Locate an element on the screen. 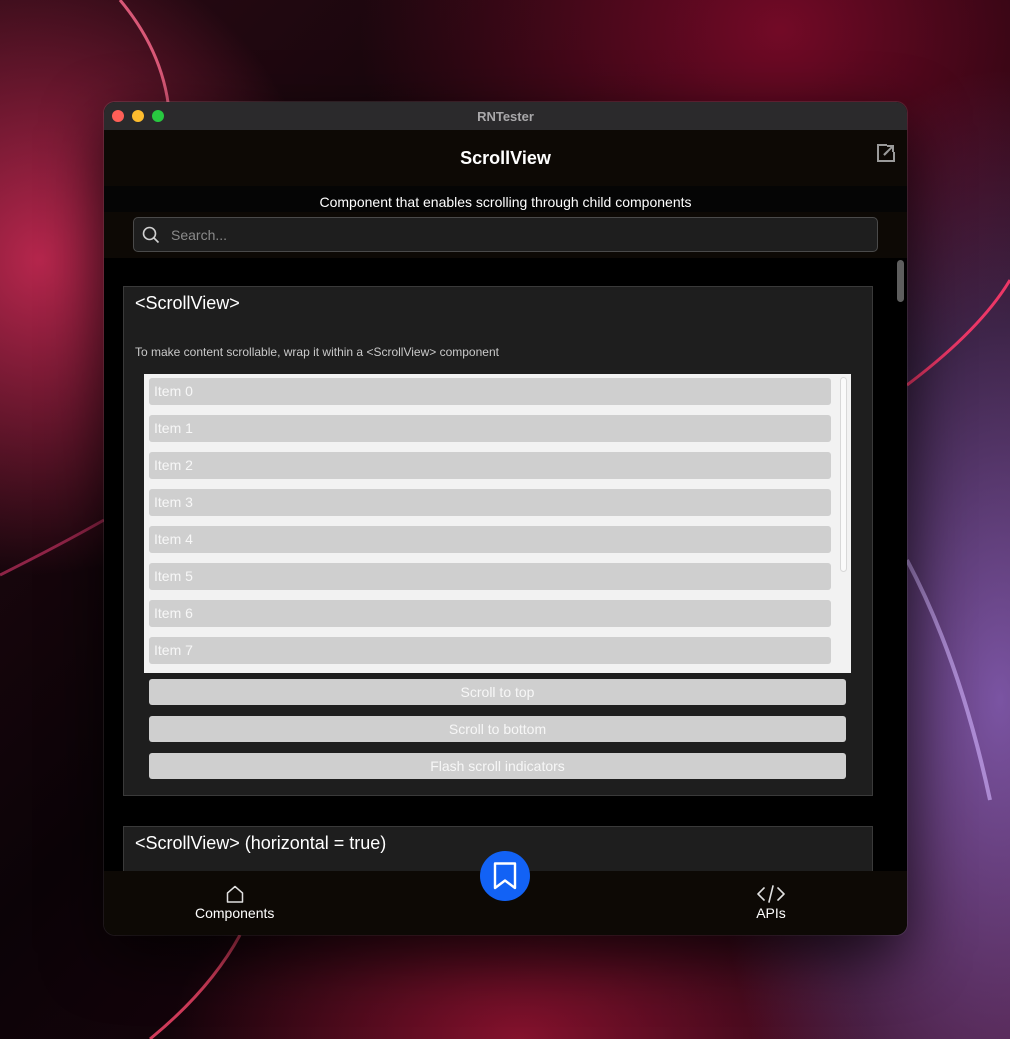 This screenshot has width=1010, height=1039. bookmark-button is located at coordinates (505, 876).